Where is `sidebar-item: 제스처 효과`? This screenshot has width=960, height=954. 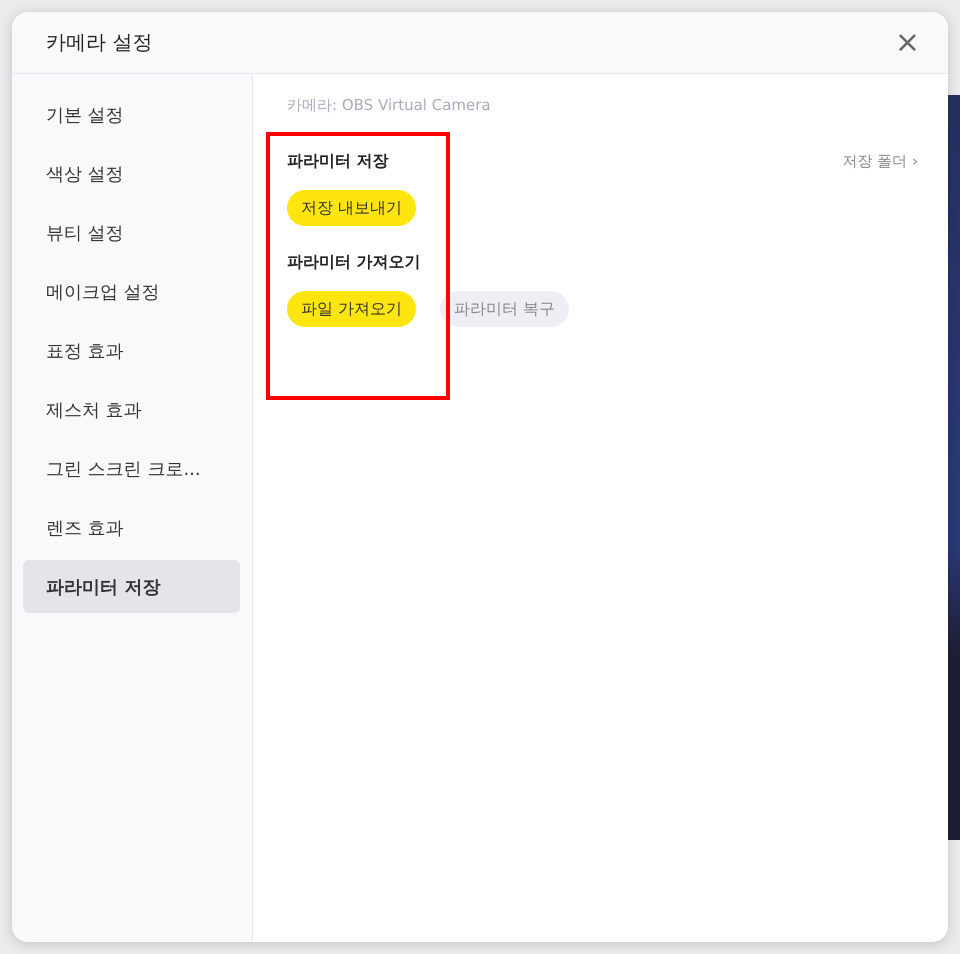
sidebar-item: 제스처 효과 is located at coordinates (131, 409).